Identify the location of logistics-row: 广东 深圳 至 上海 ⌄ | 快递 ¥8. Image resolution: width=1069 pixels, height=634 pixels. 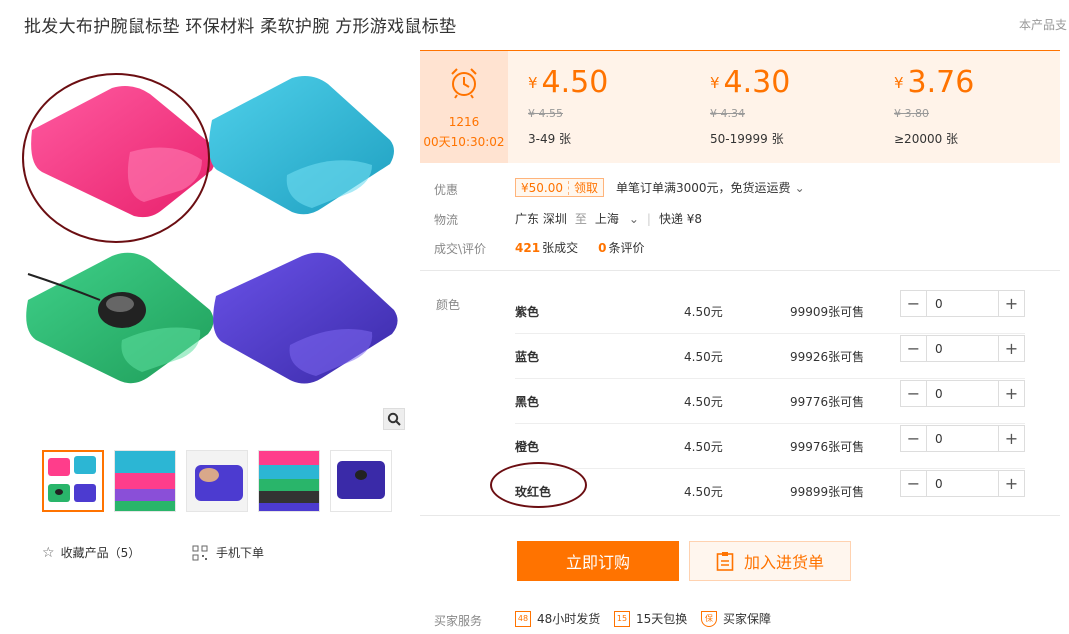
(608, 218).